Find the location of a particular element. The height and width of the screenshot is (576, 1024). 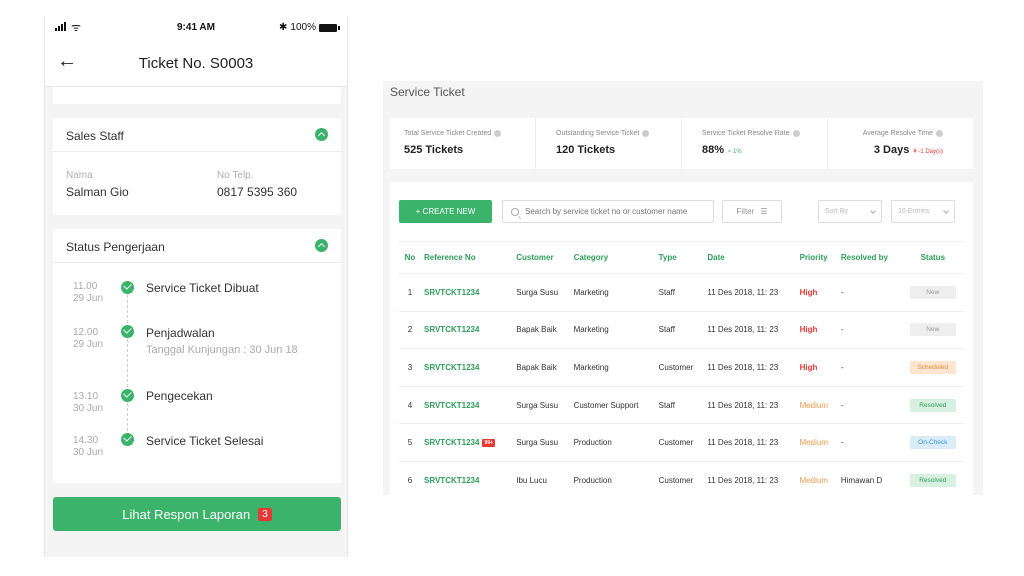

col-resolved-by: Resolved by is located at coordinates (869, 257).